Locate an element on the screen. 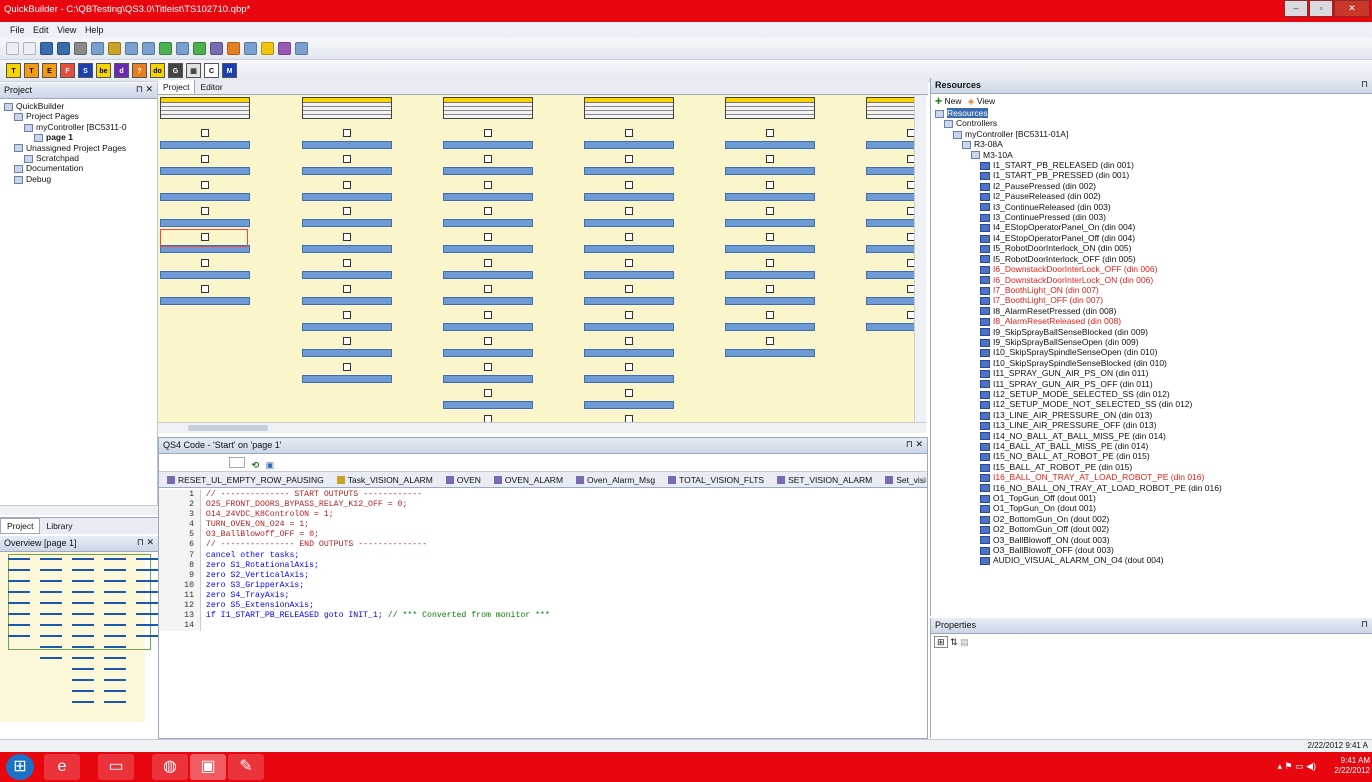  panel-pin-icon: ⊓ is located at coordinates (1364, 624).